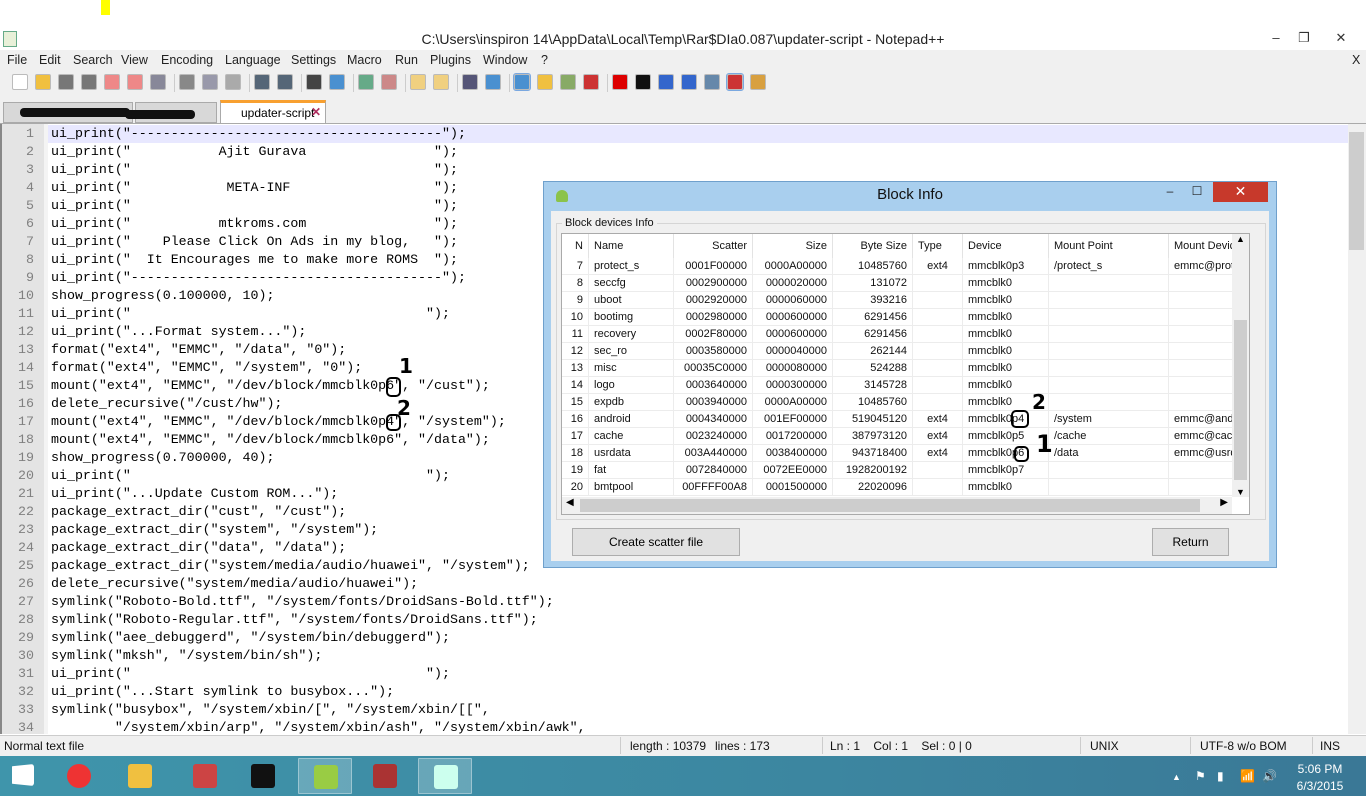 Image resolution: width=1366 pixels, height=796 pixels. Describe the element at coordinates (254, 188) in the screenshot. I see `code-line: ui_print(" META-INF ");` at that location.